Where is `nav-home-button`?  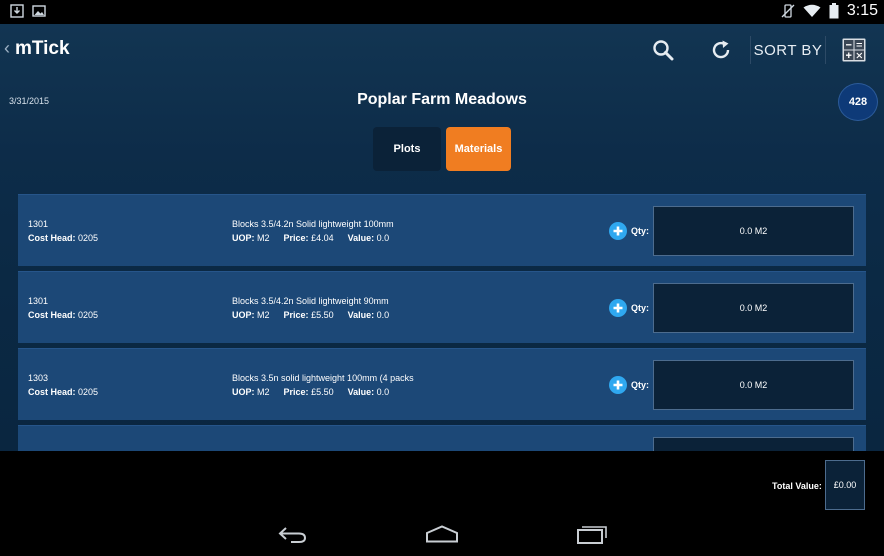
nav-home-button is located at coordinates (442, 534).